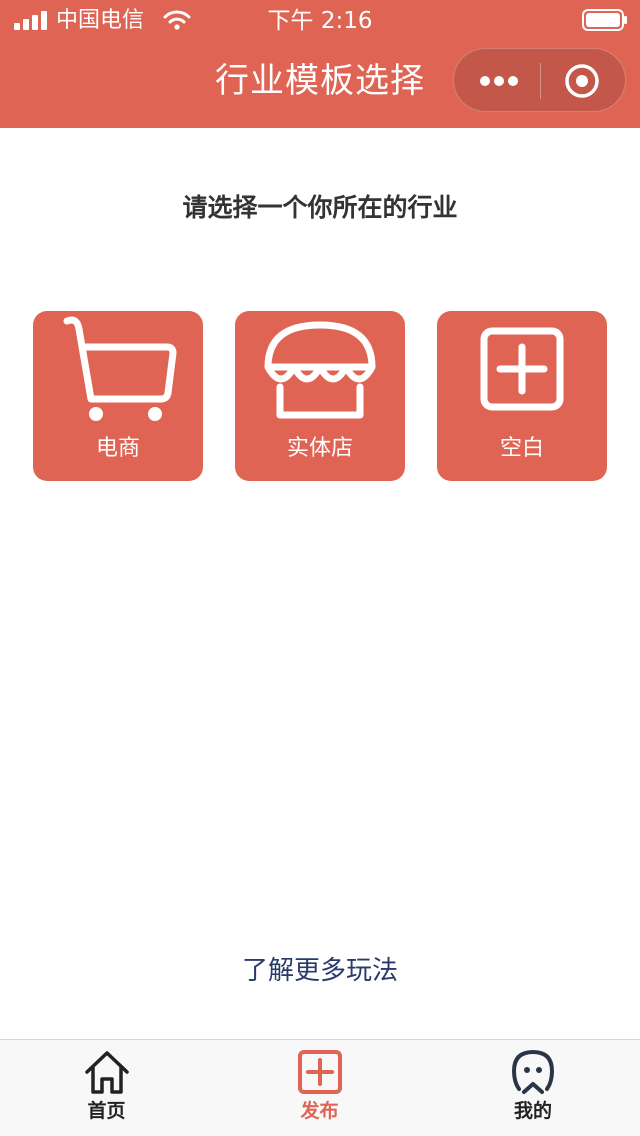 This screenshot has width=640, height=1136. I want to click on home-icon, so click(106, 1072).